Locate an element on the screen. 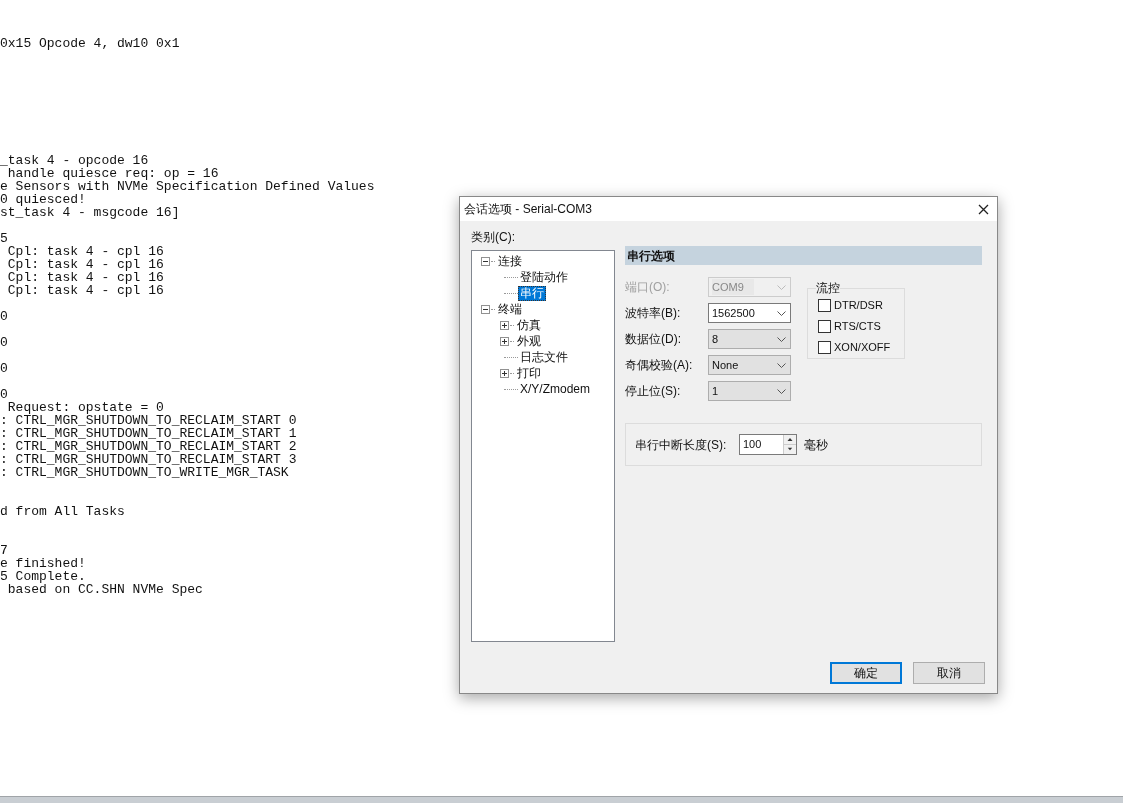 The image size is (1123, 803). category-label: 类别(C): is located at coordinates (493, 238).